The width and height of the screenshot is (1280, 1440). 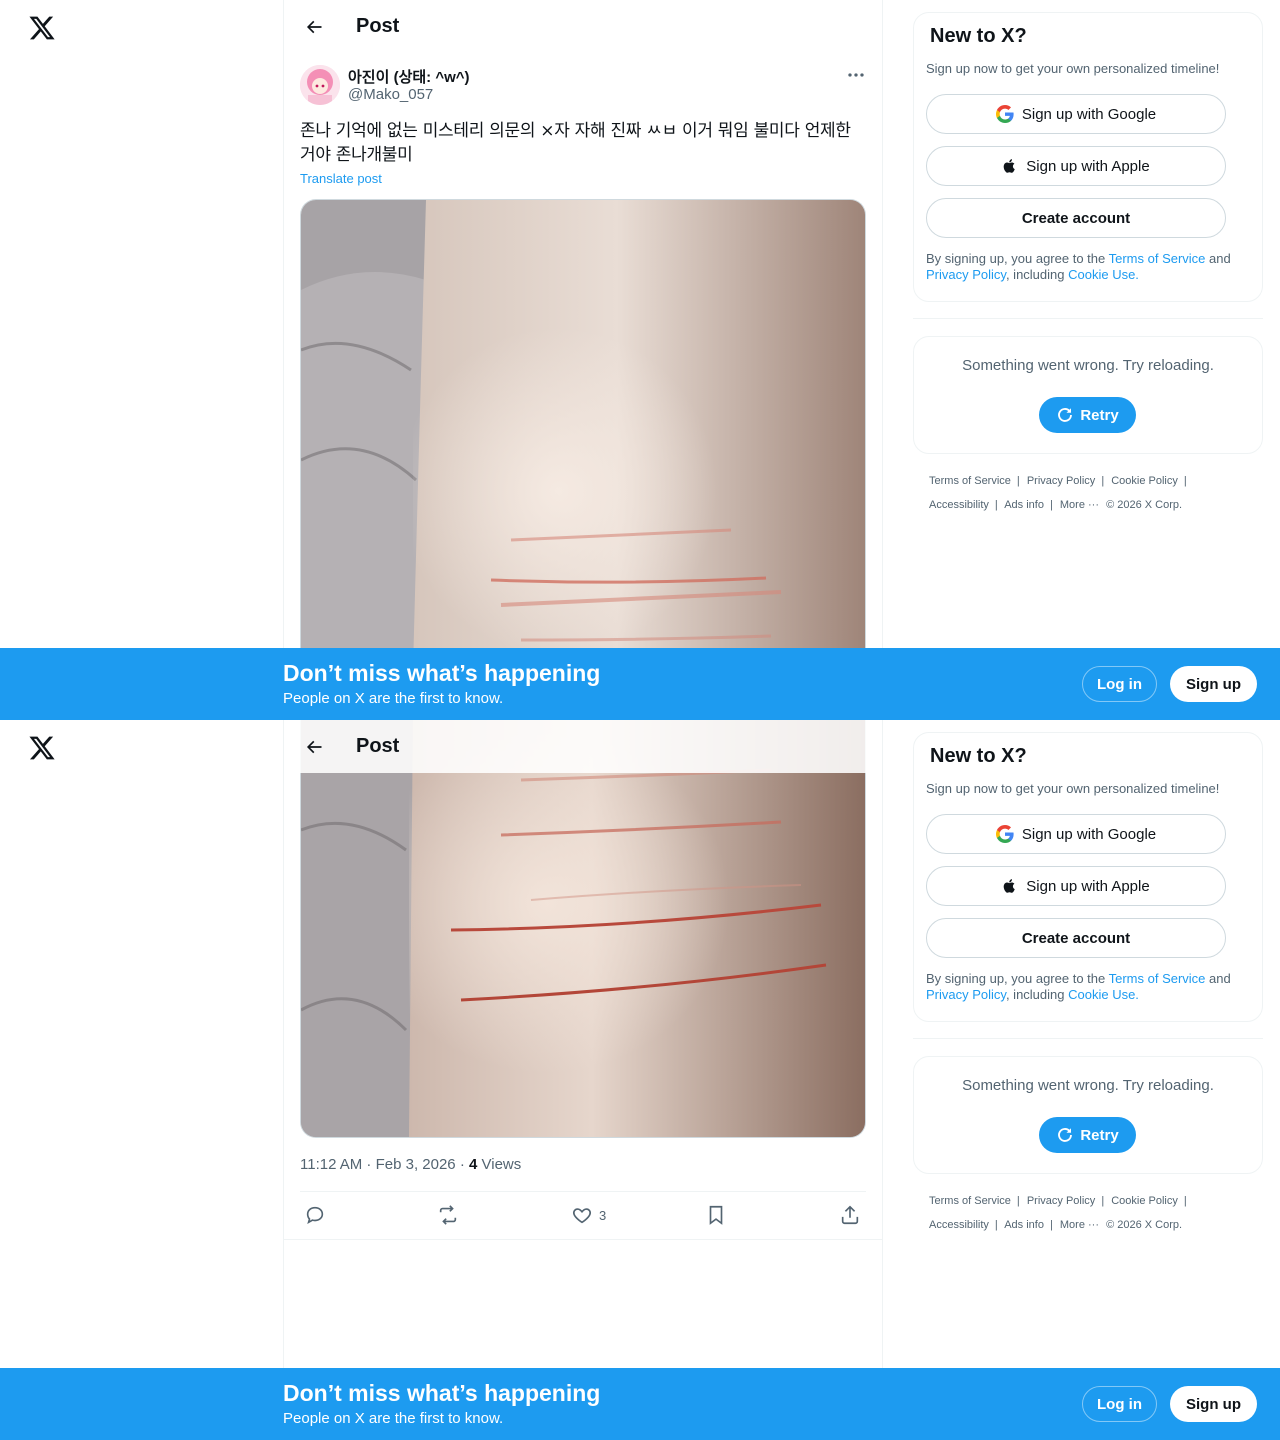 I want to click on reply-icon, so click(x=315, y=1215).